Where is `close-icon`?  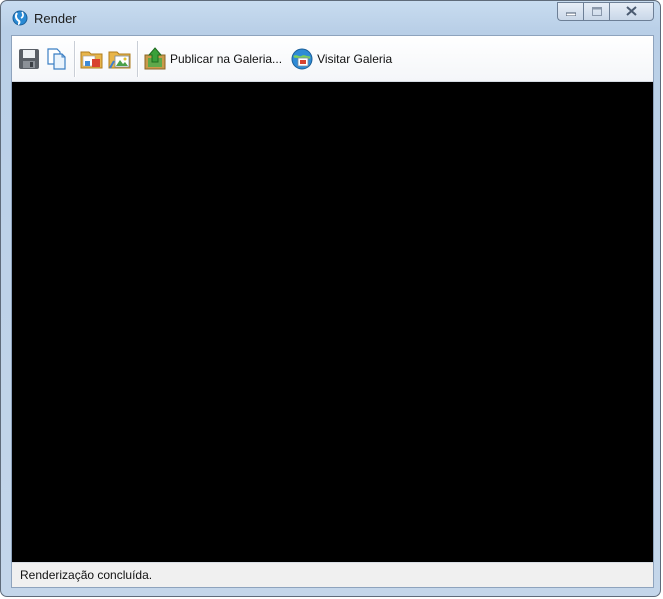 close-icon is located at coordinates (631, 11).